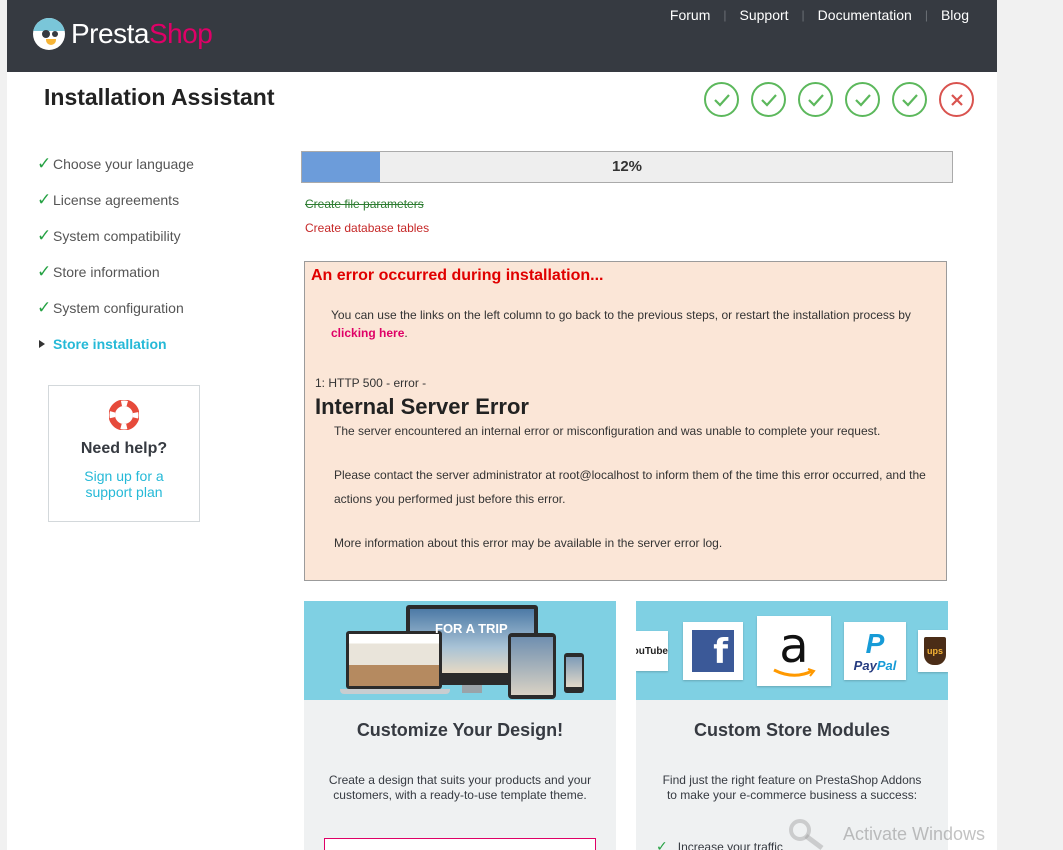  Describe the element at coordinates (865, 15) in the screenshot. I see `nav-documentation-link: Documentation` at that location.